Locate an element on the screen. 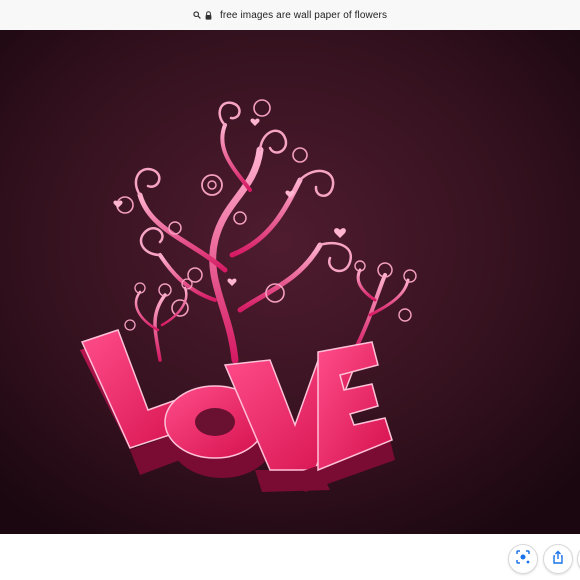 The image size is (580, 580). lens-search-button is located at coordinates (523, 559).